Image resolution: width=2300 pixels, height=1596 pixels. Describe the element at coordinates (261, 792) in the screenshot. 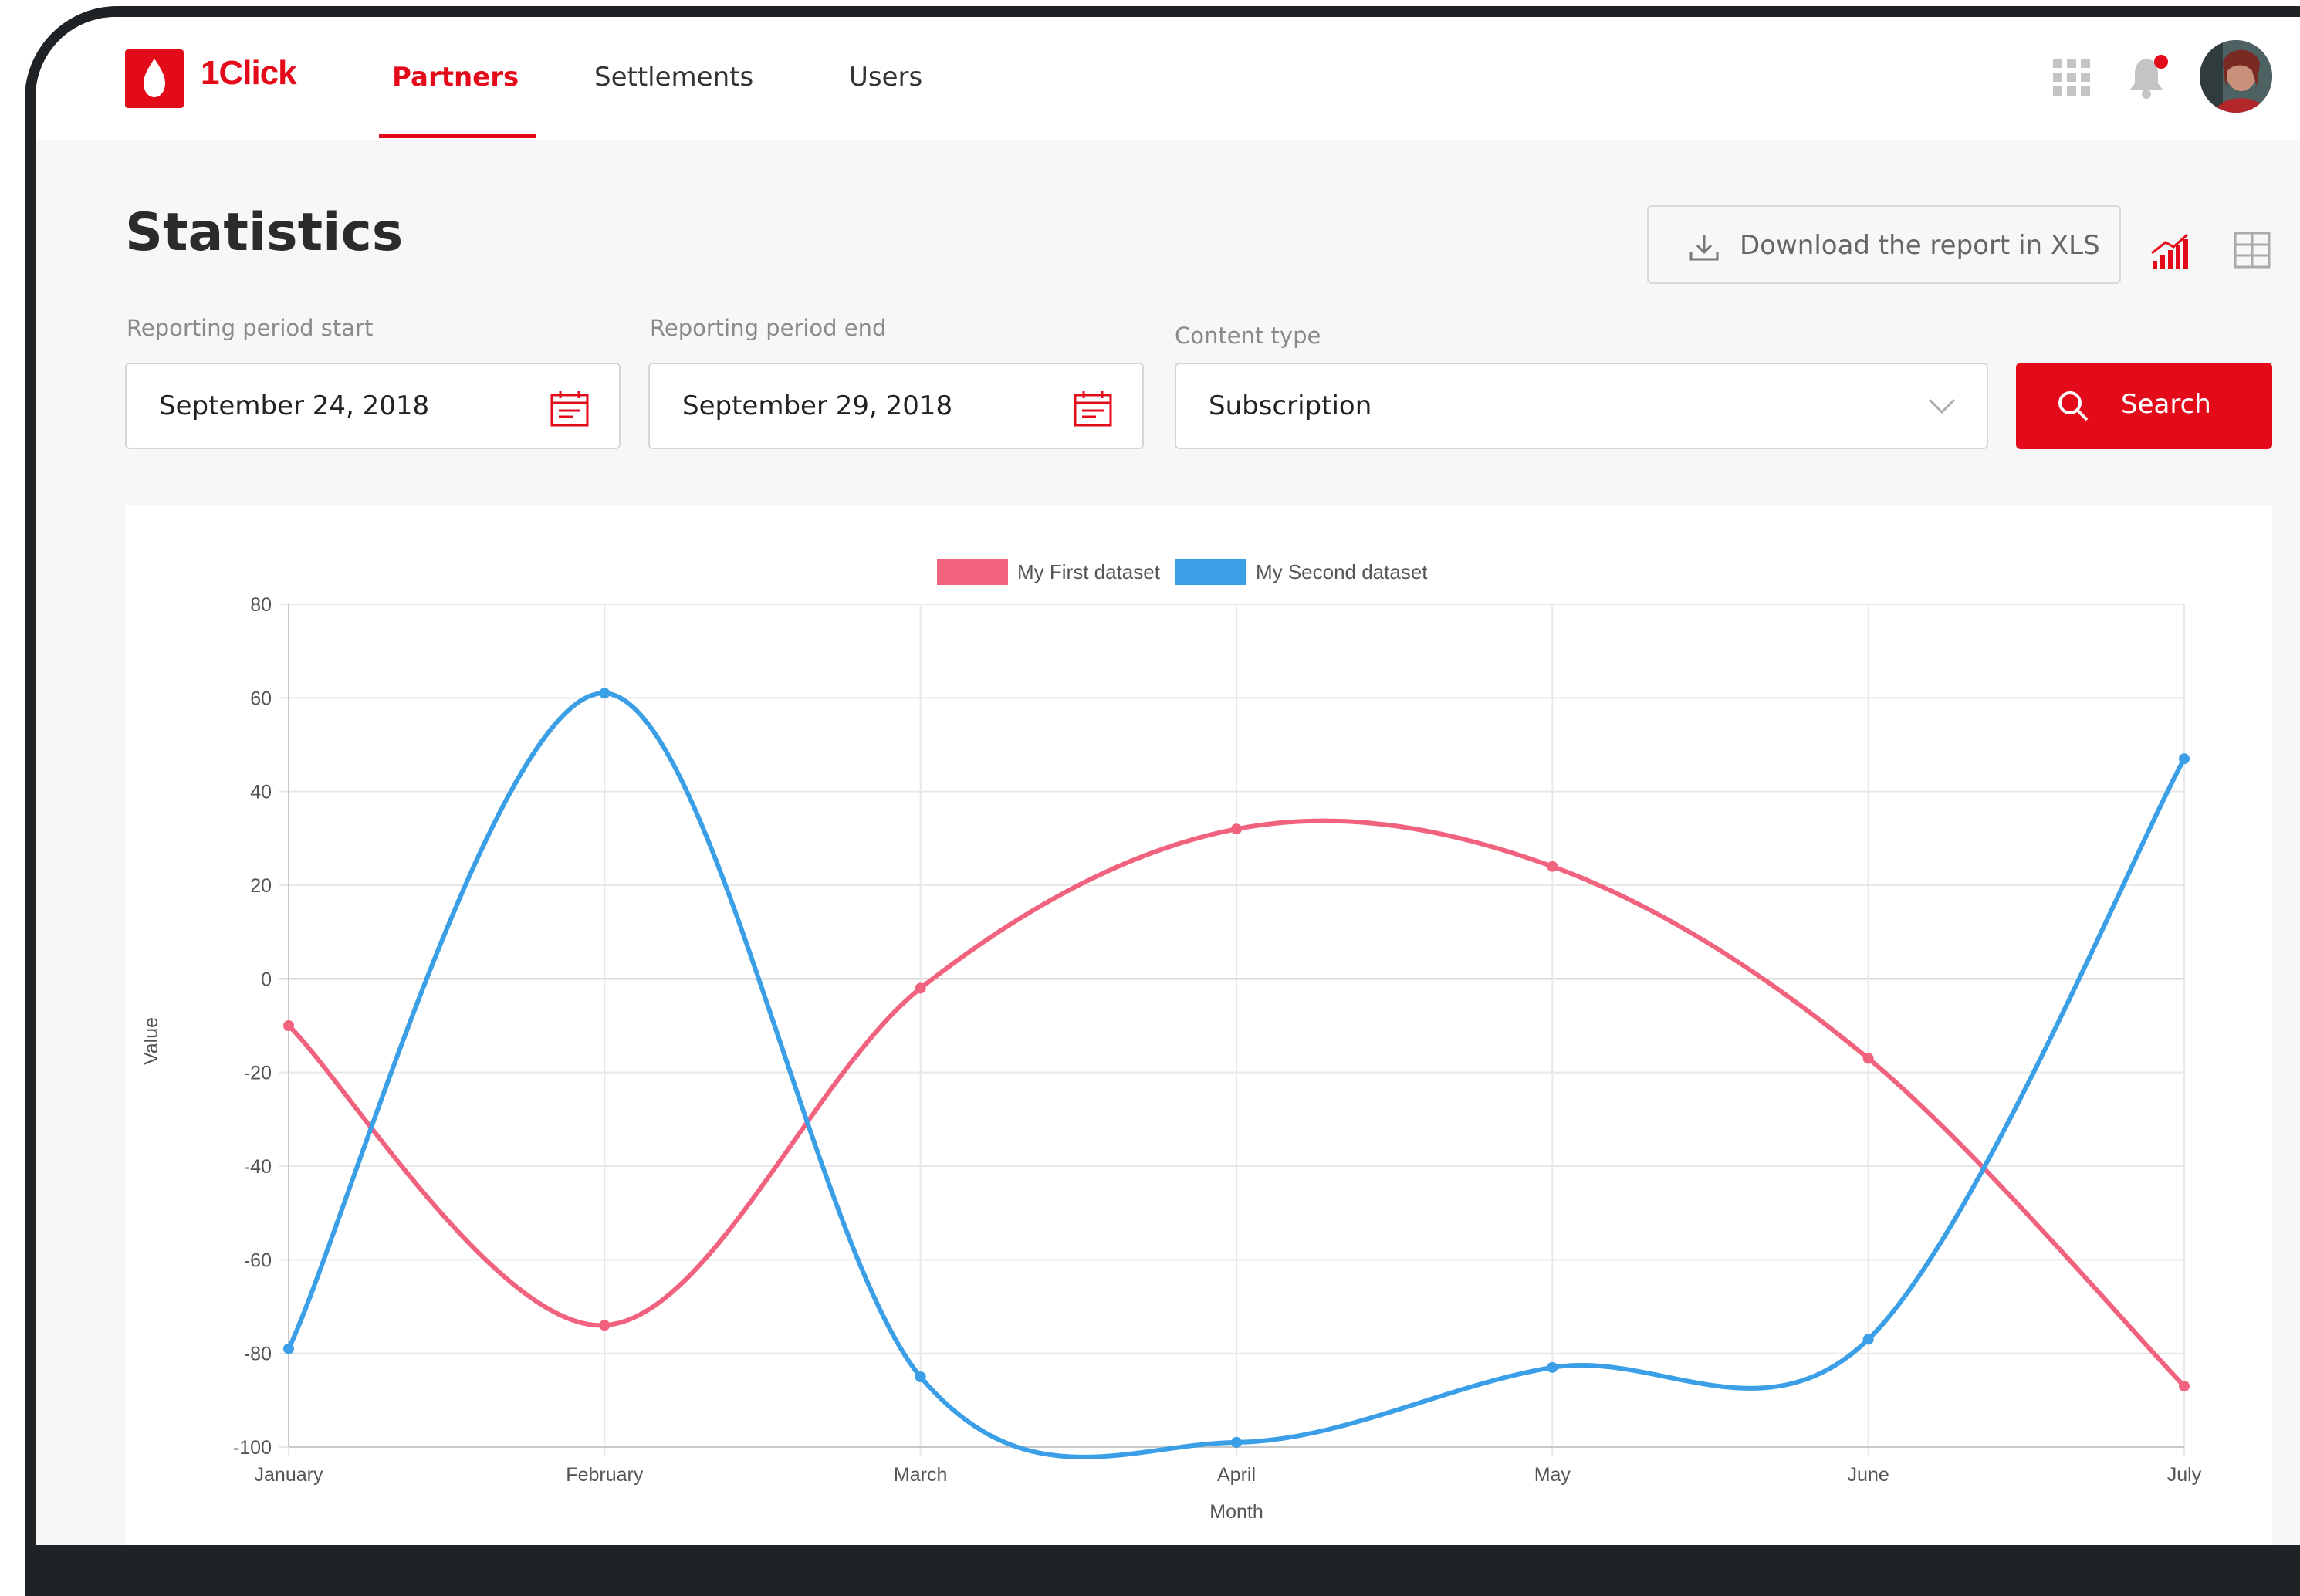

I see `y-tick-label: 40` at that location.